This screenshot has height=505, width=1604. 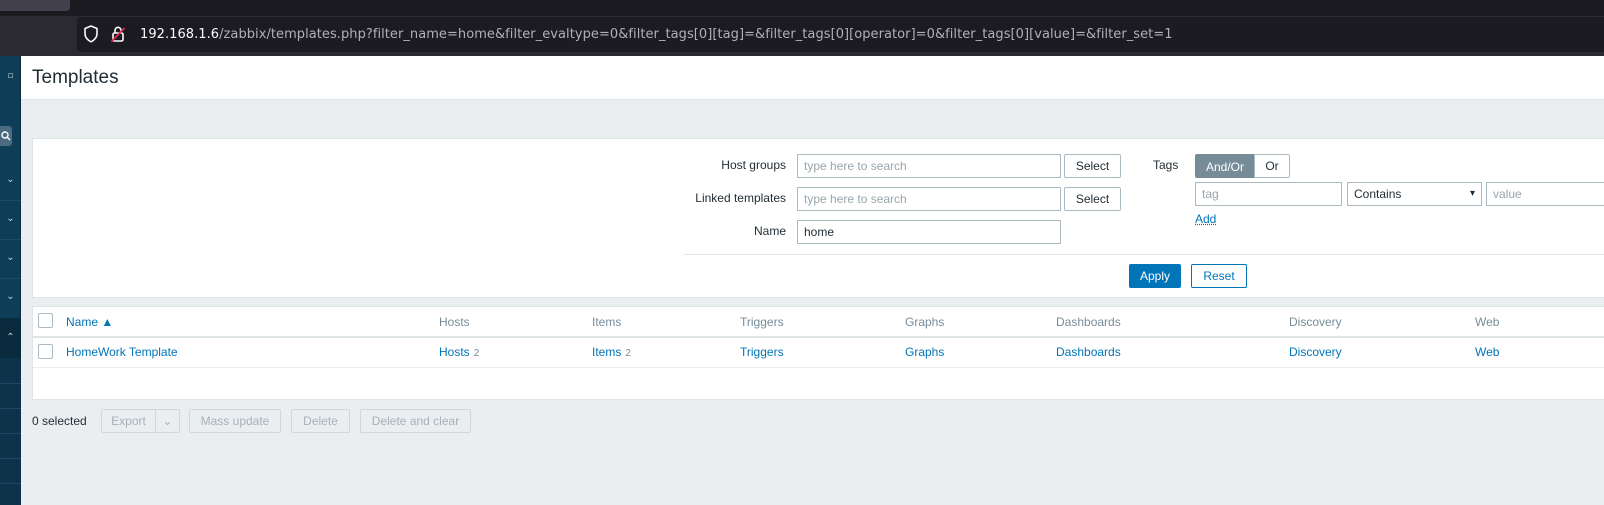 What do you see at coordinates (1092, 199) in the screenshot?
I see `linked-templates-select-button: Select` at bounding box center [1092, 199].